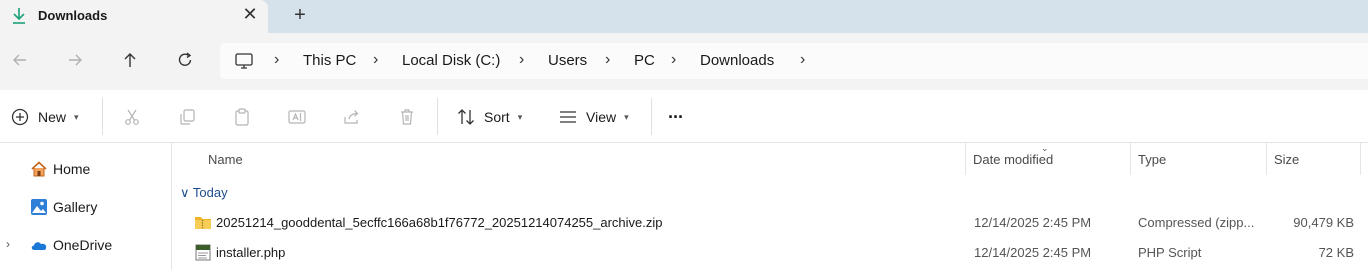 The width and height of the screenshot is (1368, 270). What do you see at coordinates (210, 192) in the screenshot?
I see `group-label: Today` at bounding box center [210, 192].